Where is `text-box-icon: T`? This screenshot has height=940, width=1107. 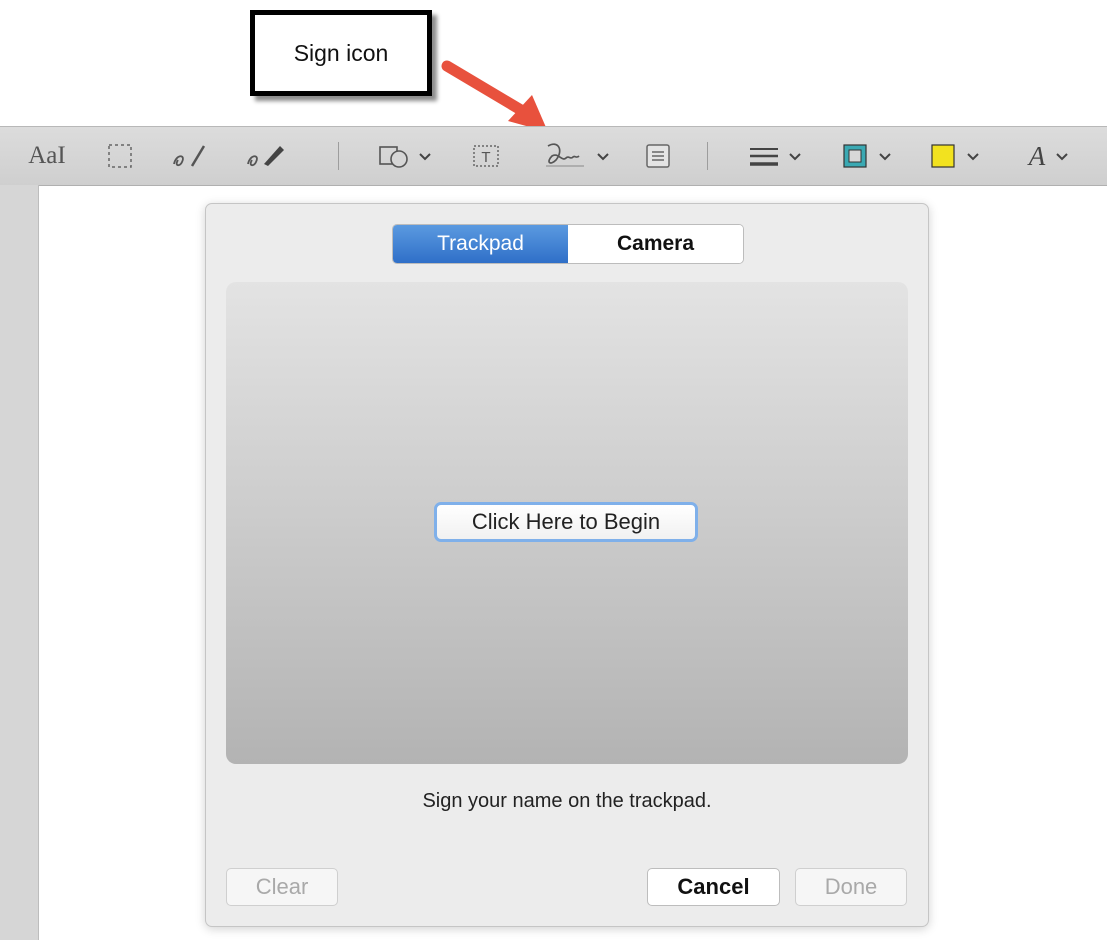
text-box-icon: T is located at coordinates (486, 156).